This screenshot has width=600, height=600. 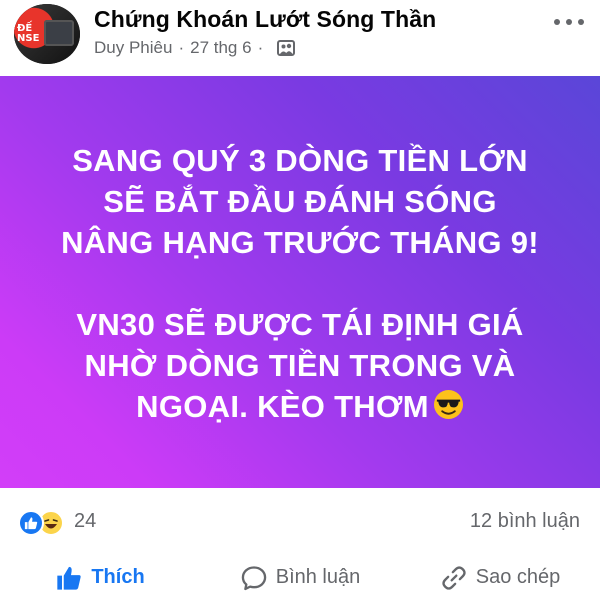 I want to click on more-options-button, so click(x=569, y=22).